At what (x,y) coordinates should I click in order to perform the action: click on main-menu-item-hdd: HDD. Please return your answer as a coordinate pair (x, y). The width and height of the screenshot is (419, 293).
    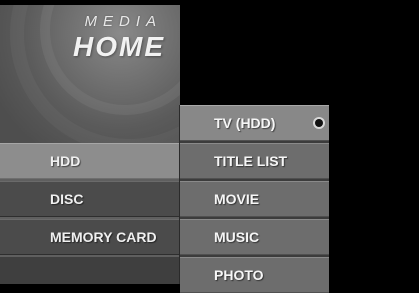
    Looking at the image, I should click on (90, 161).